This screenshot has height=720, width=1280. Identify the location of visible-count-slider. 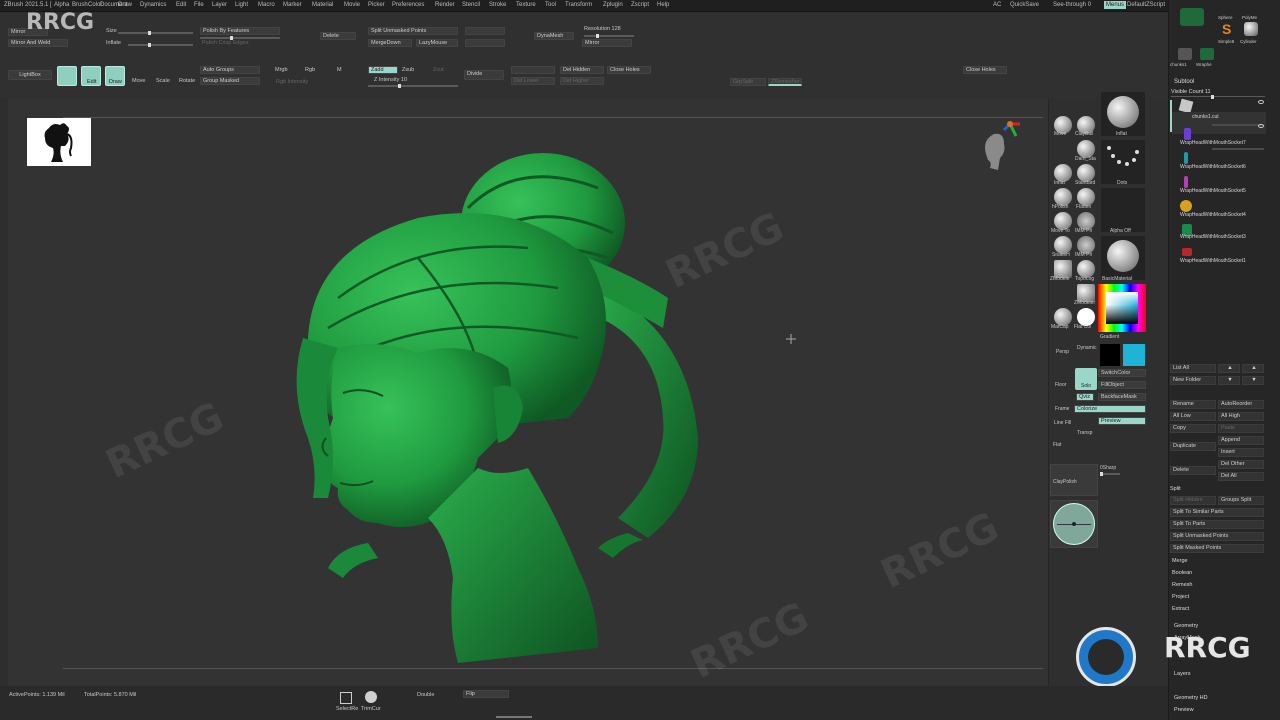
(1218, 97).